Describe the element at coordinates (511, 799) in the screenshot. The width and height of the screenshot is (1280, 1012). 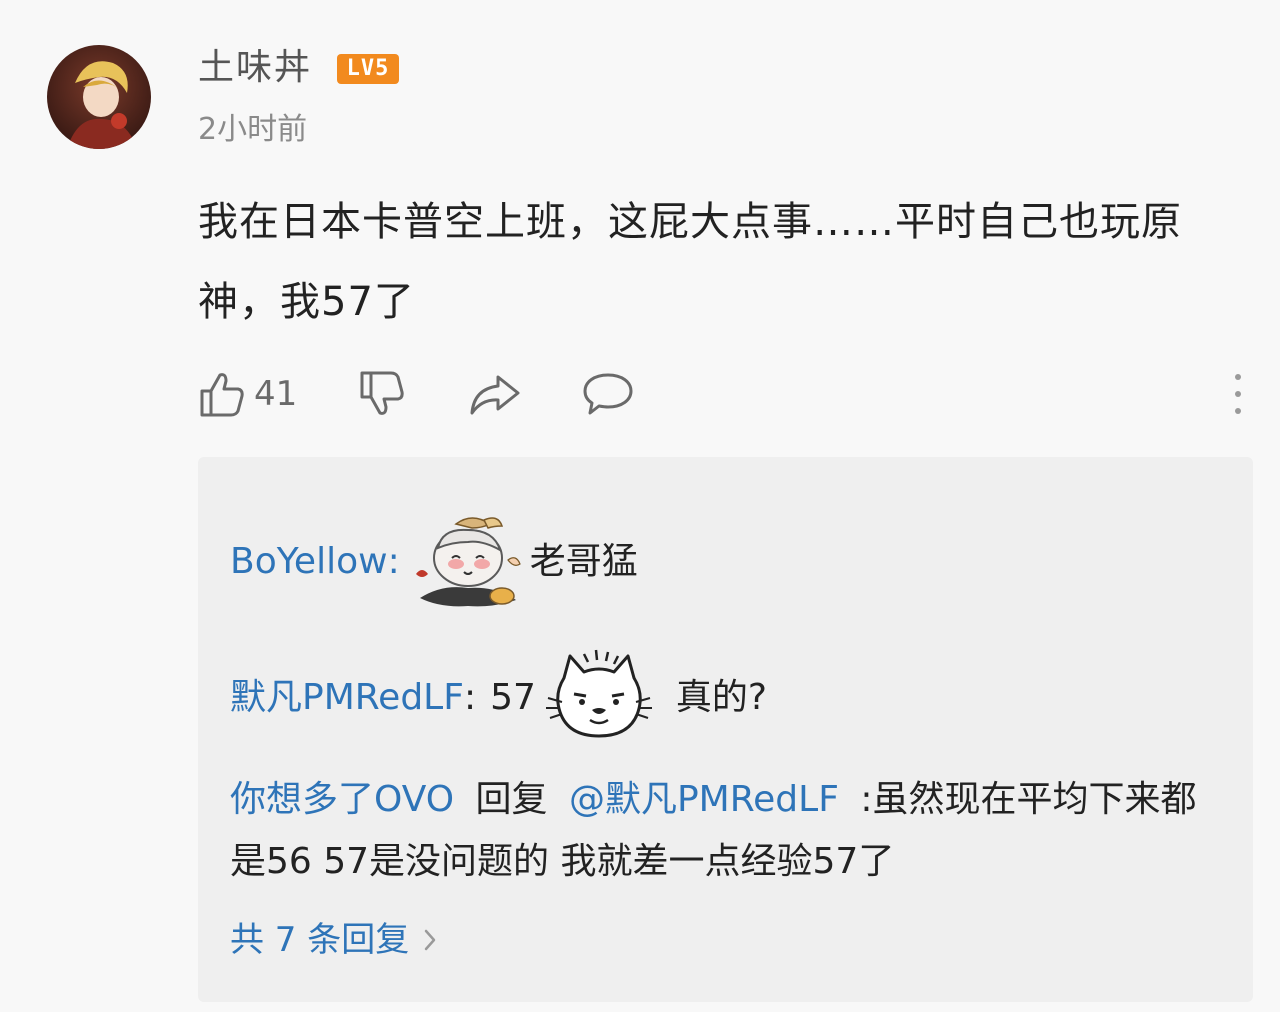
I see `reply-word: 回复` at that location.